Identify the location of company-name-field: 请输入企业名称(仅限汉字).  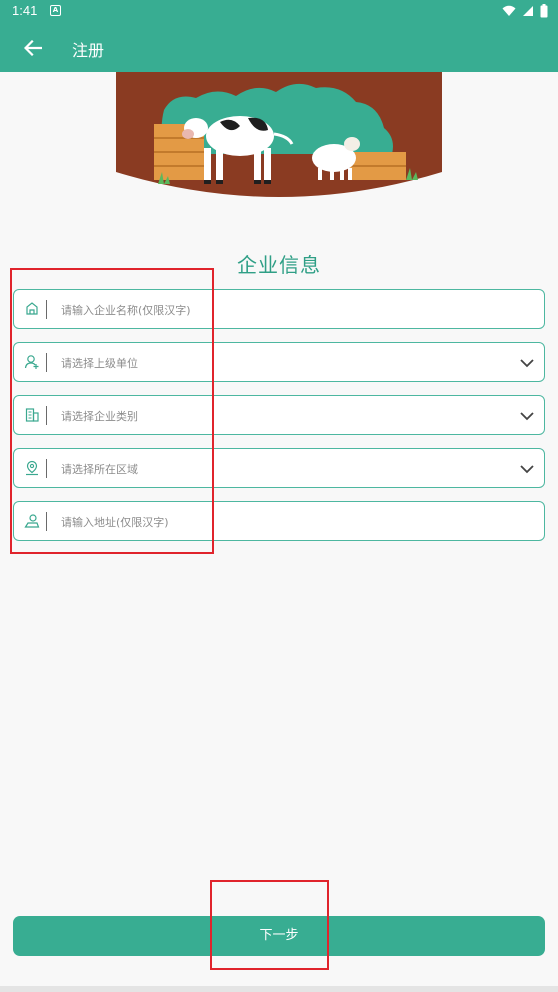
(279, 309).